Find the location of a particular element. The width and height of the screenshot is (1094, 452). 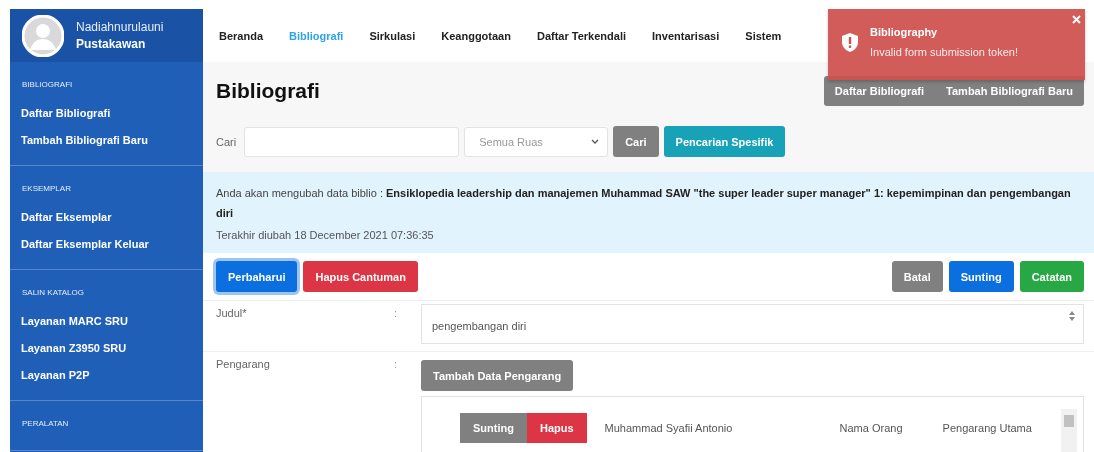

nav-link: Beranda is located at coordinates (241, 35).